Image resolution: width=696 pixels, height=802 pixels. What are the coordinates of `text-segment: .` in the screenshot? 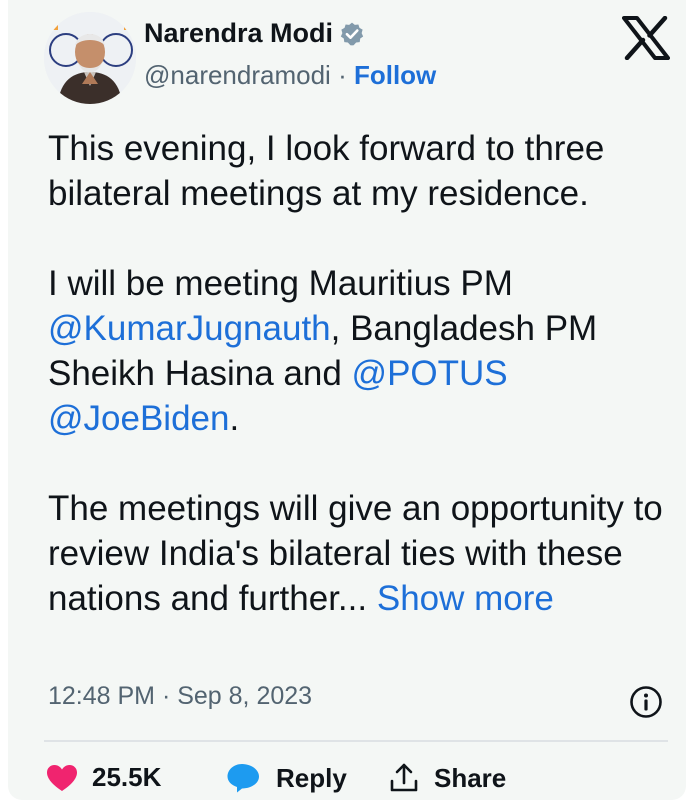 It's located at (234, 418).